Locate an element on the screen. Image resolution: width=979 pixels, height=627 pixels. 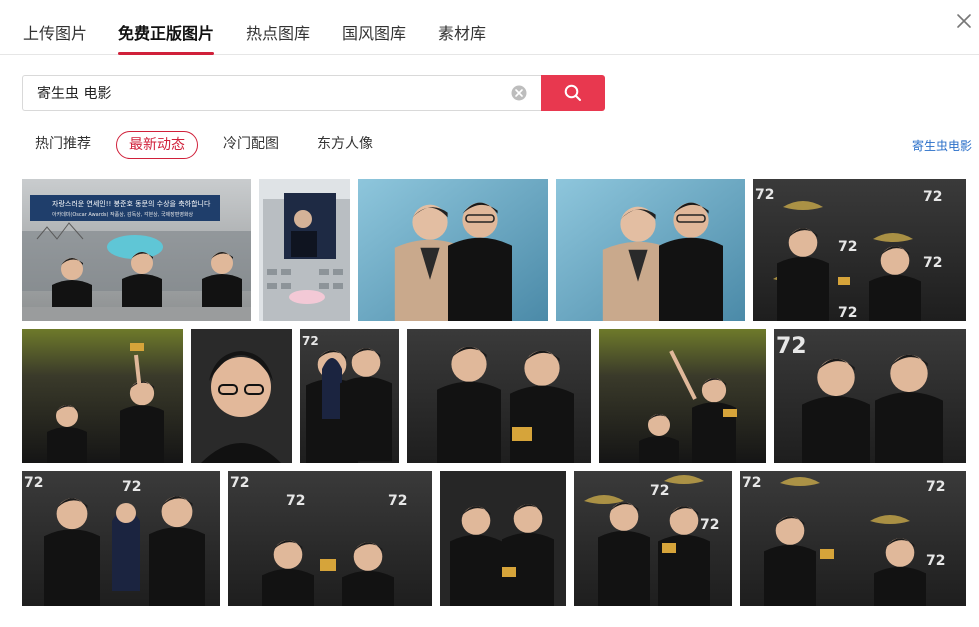
tab-chinese-style: 国风图库 is located at coordinates (374, 38).